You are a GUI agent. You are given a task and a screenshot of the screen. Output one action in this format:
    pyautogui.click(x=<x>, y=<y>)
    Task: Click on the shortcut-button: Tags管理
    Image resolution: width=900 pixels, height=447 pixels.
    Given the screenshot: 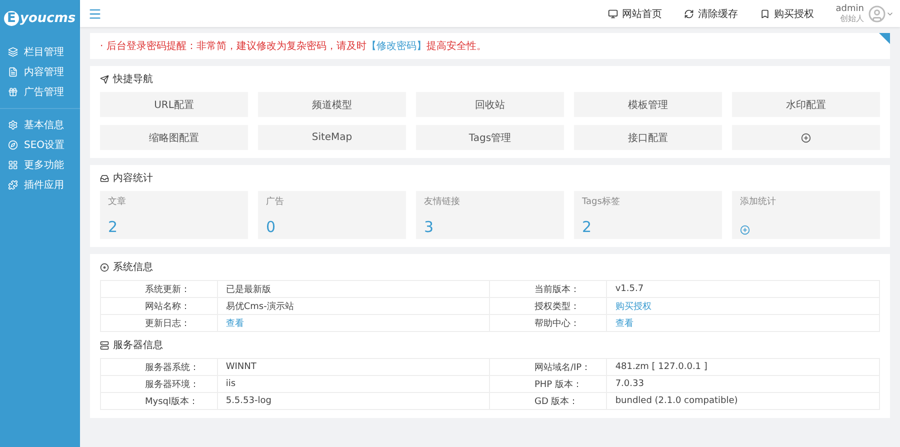 What is the action you would take?
    pyautogui.click(x=490, y=137)
    